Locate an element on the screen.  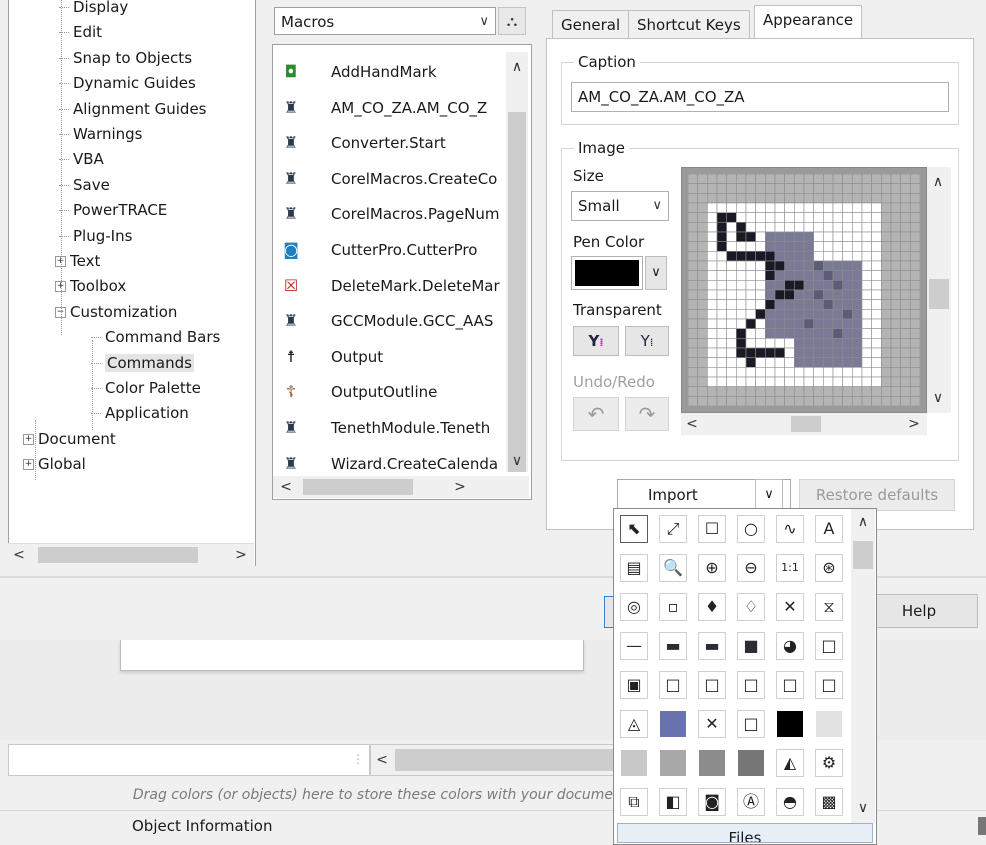
icon-picker-scroll-thumb is located at coordinates (863, 555).